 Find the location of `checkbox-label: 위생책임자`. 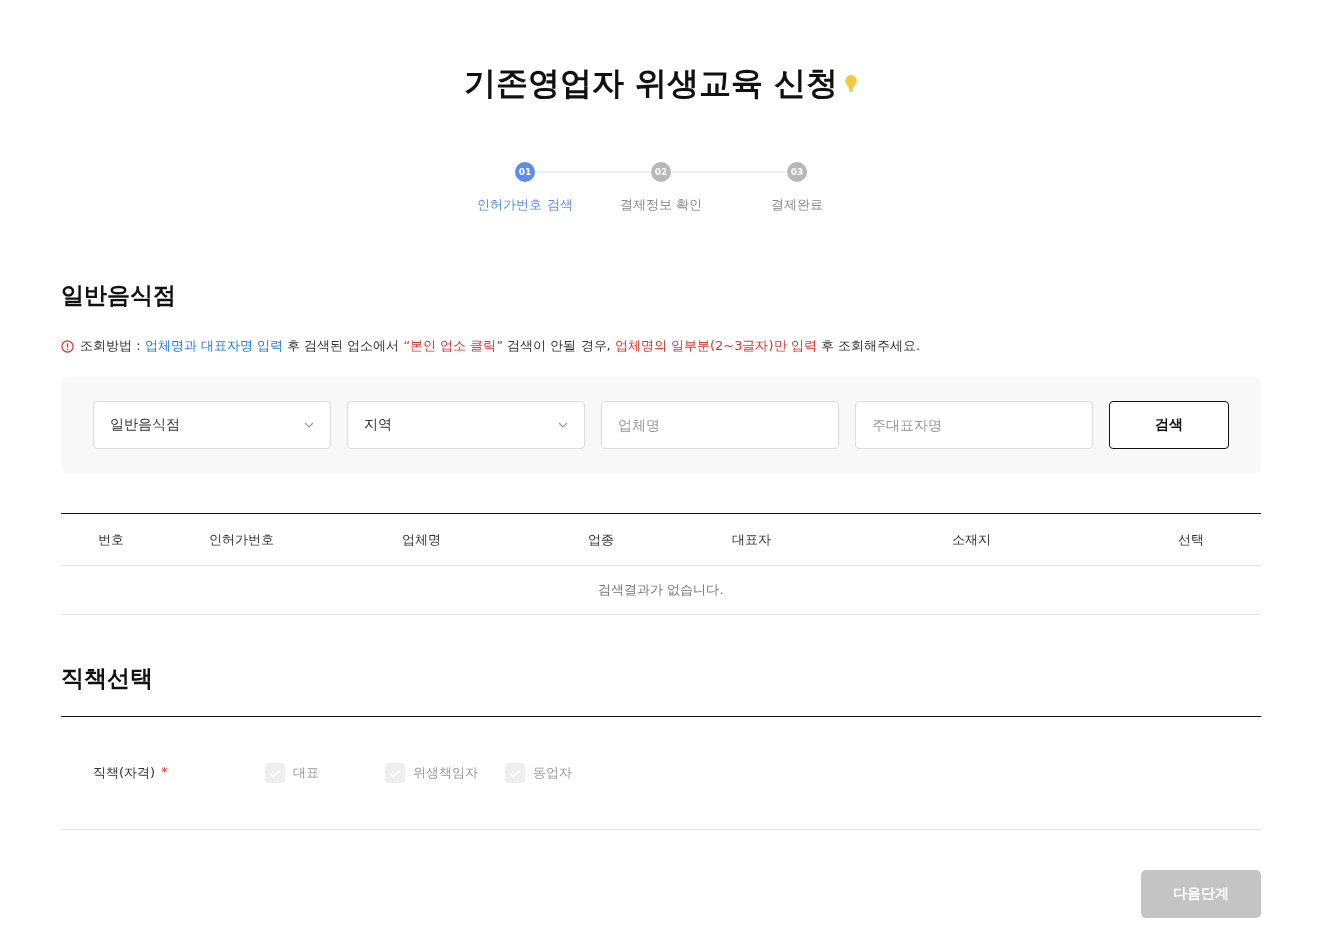

checkbox-label: 위생책임자 is located at coordinates (445, 773).